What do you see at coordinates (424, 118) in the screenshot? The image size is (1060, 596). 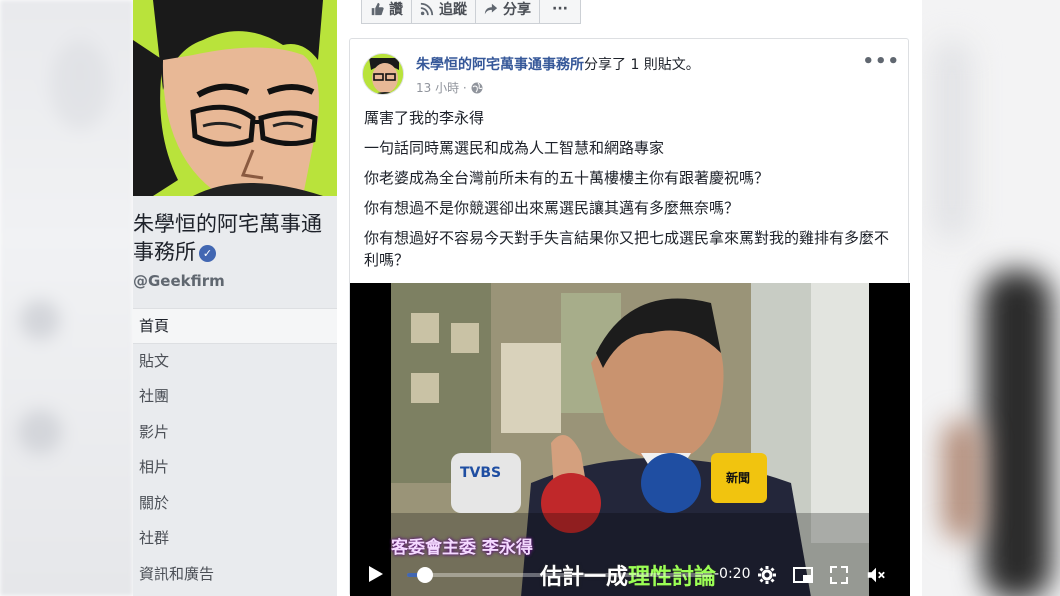 I see `post-line: 厲害了我的李永得` at bounding box center [424, 118].